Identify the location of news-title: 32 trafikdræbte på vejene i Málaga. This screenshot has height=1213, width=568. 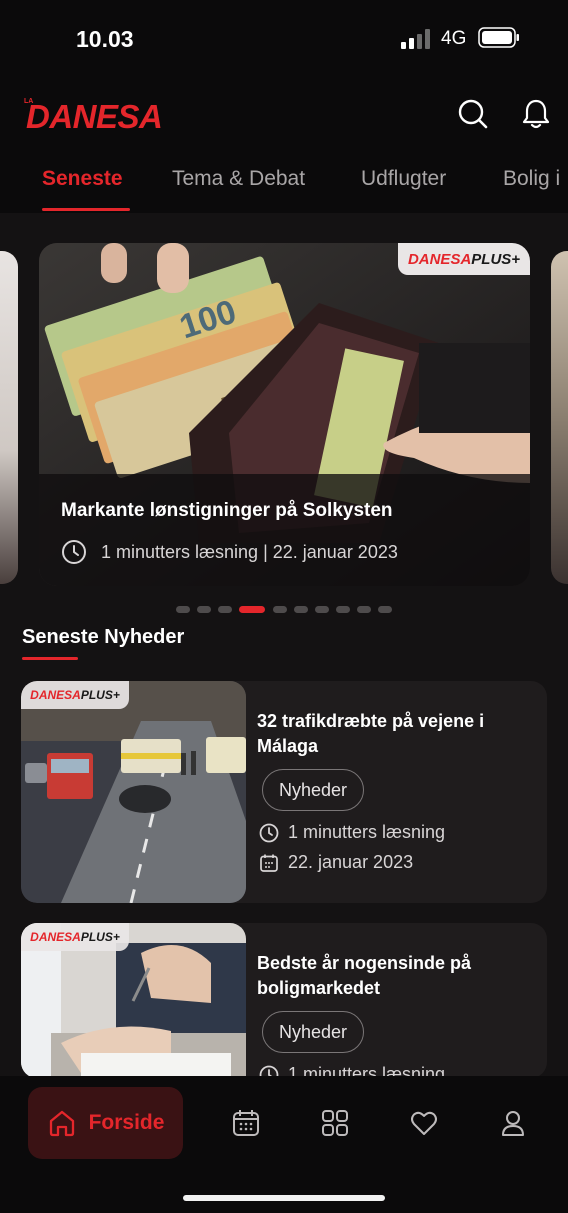
(393, 734).